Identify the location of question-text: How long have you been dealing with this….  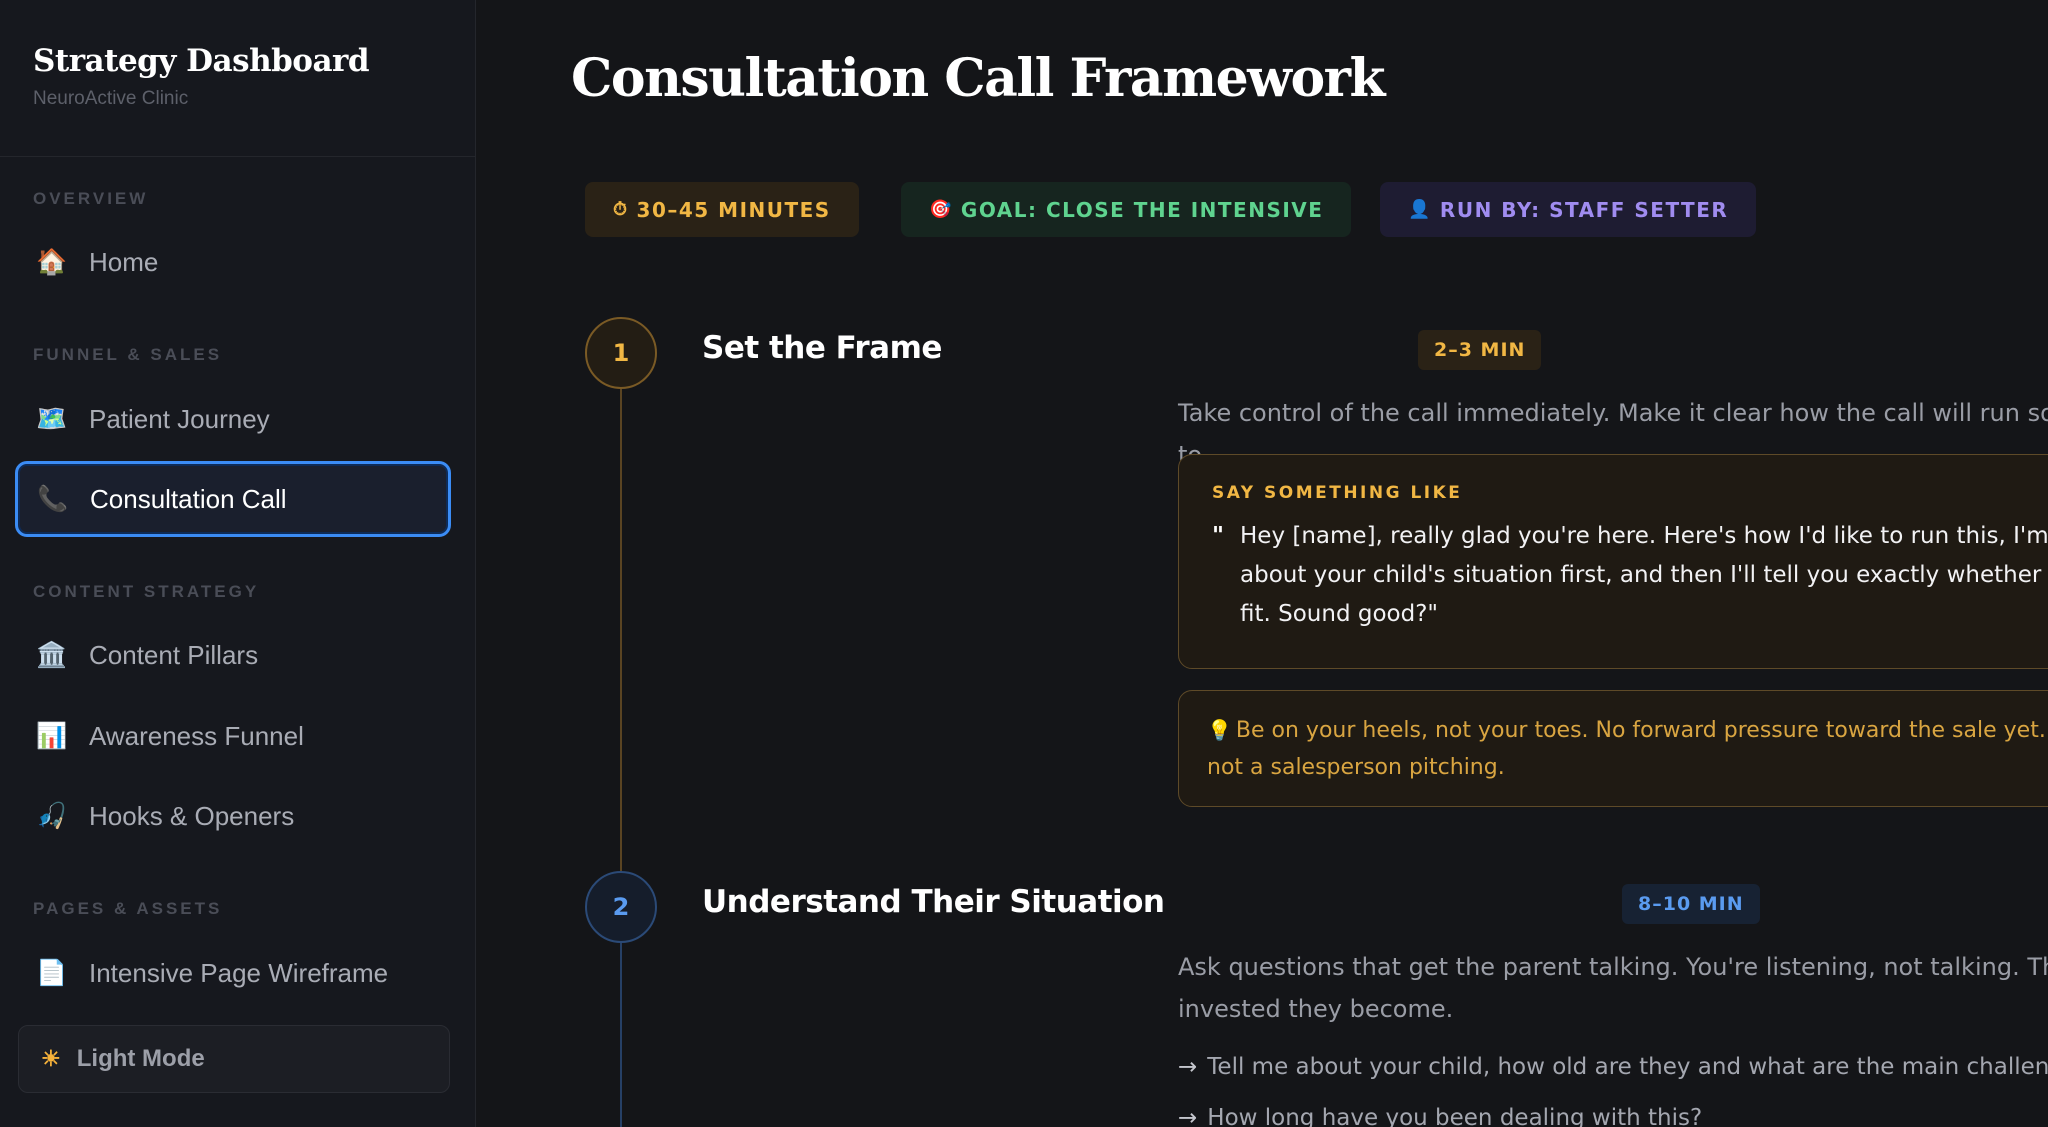
(1455, 1116).